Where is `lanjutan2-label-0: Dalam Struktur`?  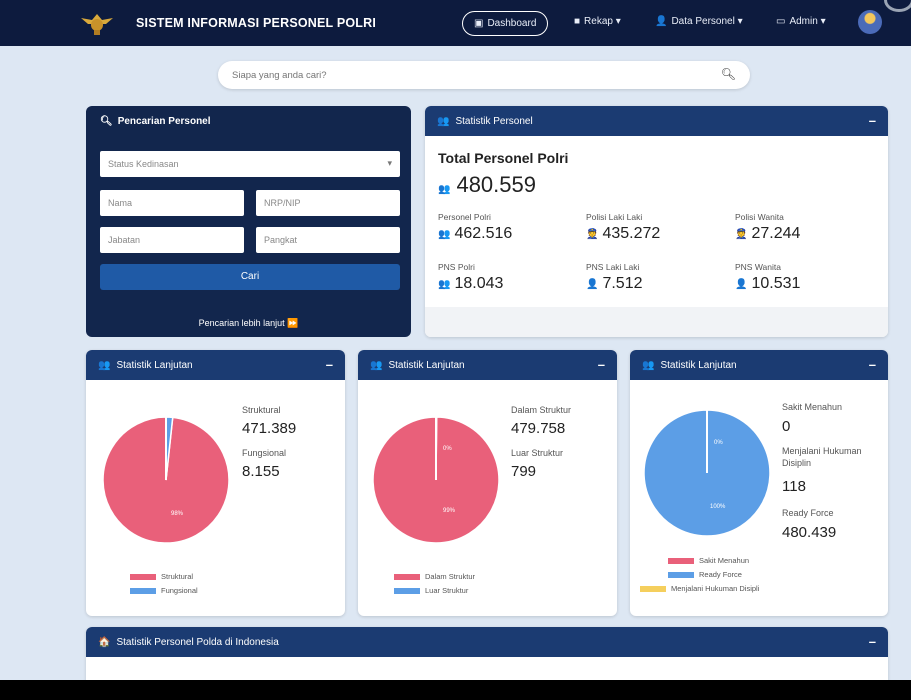
lanjutan2-label-0: Dalam Struktur is located at coordinates (541, 410).